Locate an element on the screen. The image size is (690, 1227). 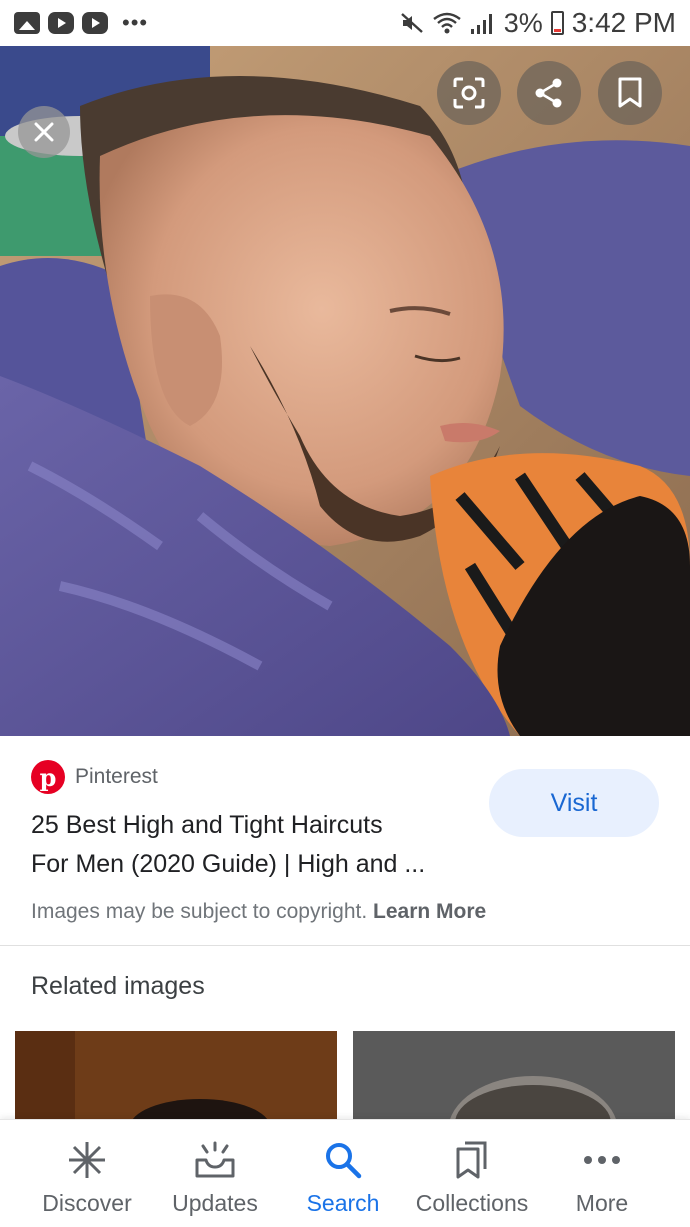
source-row: p Pinterest is located at coordinates (94, 777).